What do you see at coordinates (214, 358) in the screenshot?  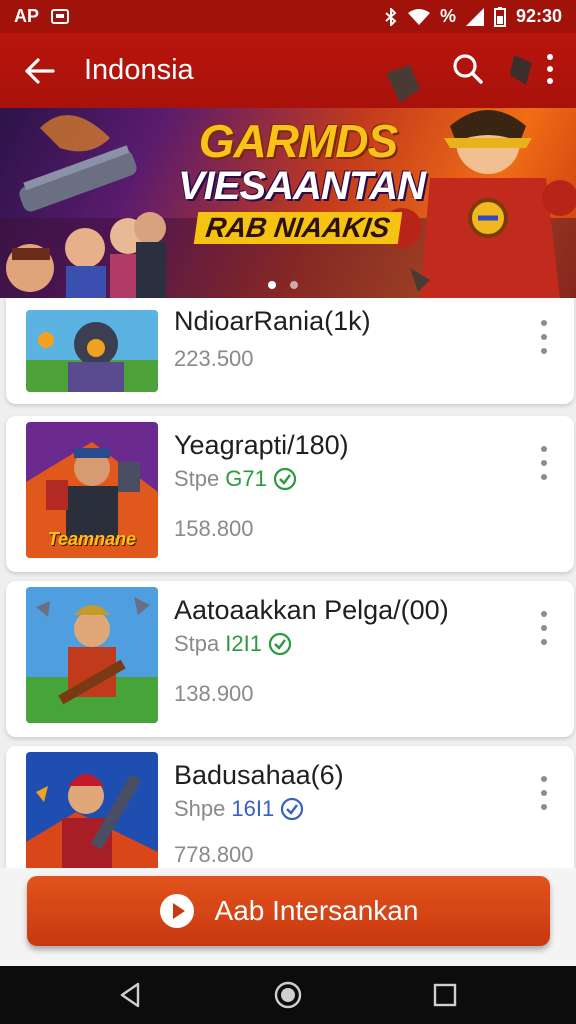 I see `item-price: 223.500` at bounding box center [214, 358].